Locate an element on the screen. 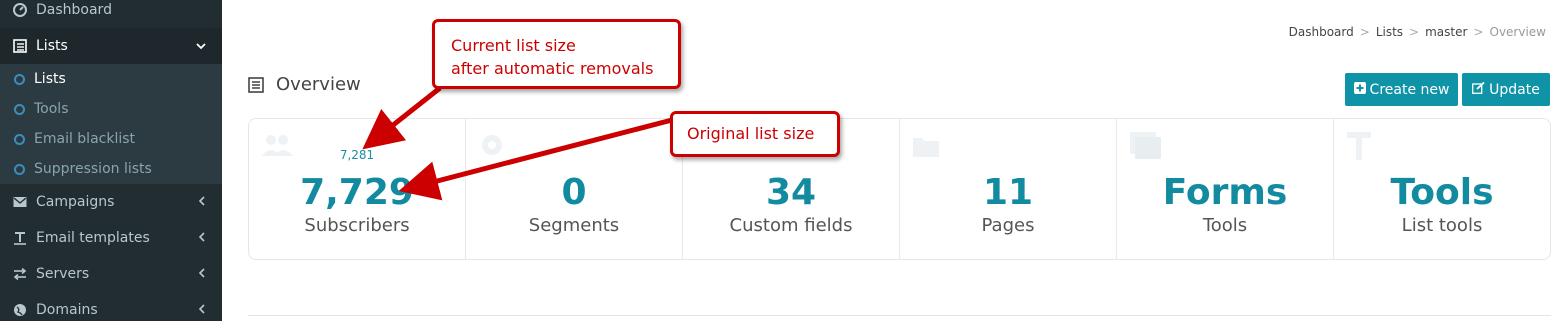  create-new-label: Create new is located at coordinates (1409, 89).